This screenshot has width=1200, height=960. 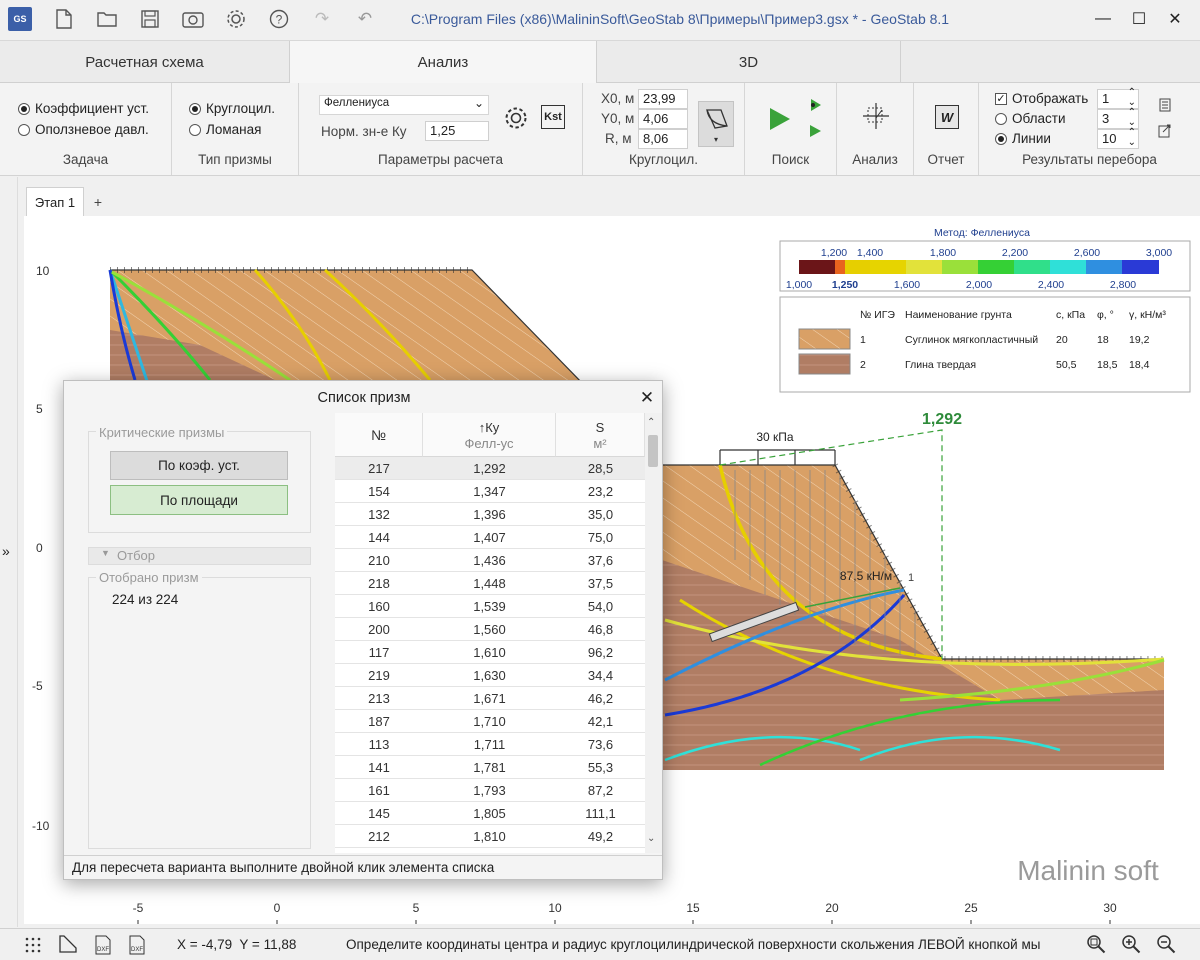 I want to click on r-input: 8,06, so click(x=663, y=139).